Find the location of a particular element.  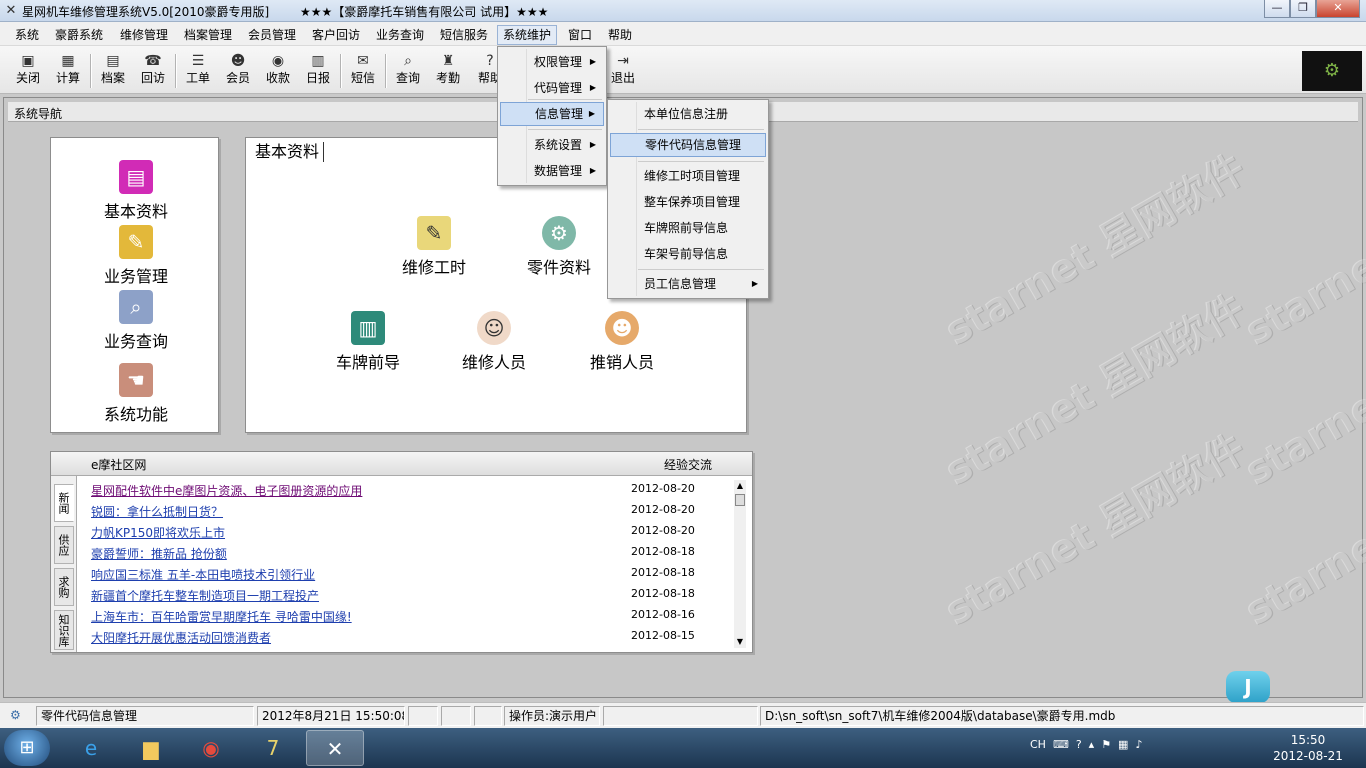

menu-employee-management: 员工信息管理 ▶ is located at coordinates (688, 284).